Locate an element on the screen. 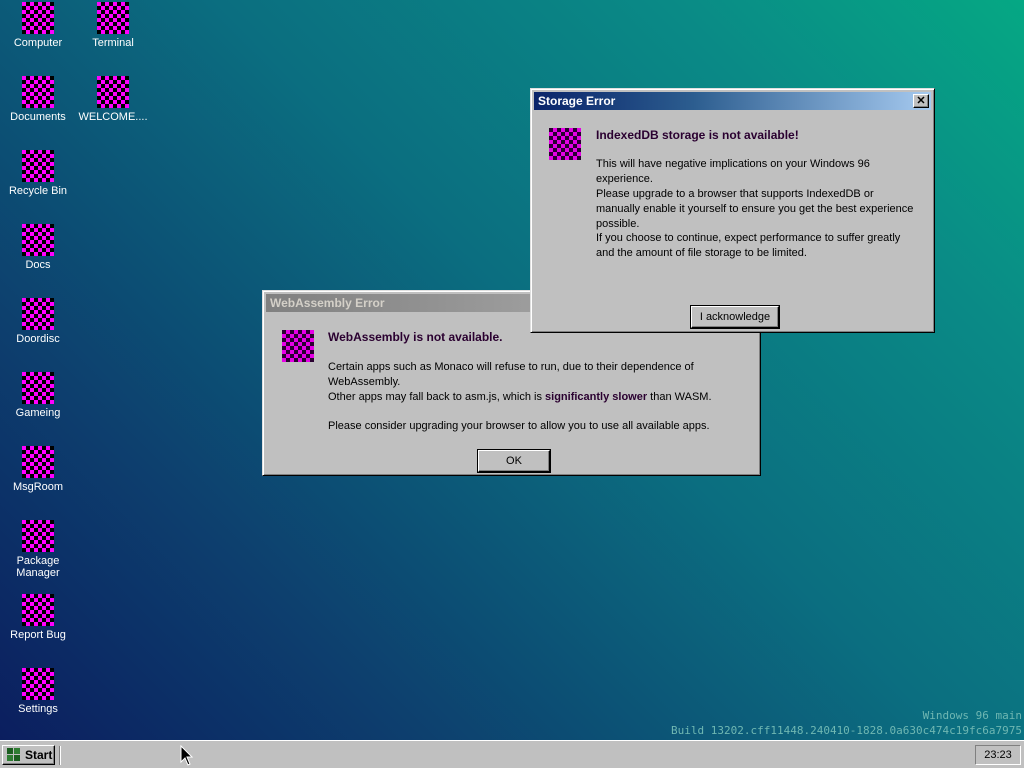 The image size is (1024, 768). dialog-heading: IndexedDB storage is not available! is located at coordinates (697, 135).